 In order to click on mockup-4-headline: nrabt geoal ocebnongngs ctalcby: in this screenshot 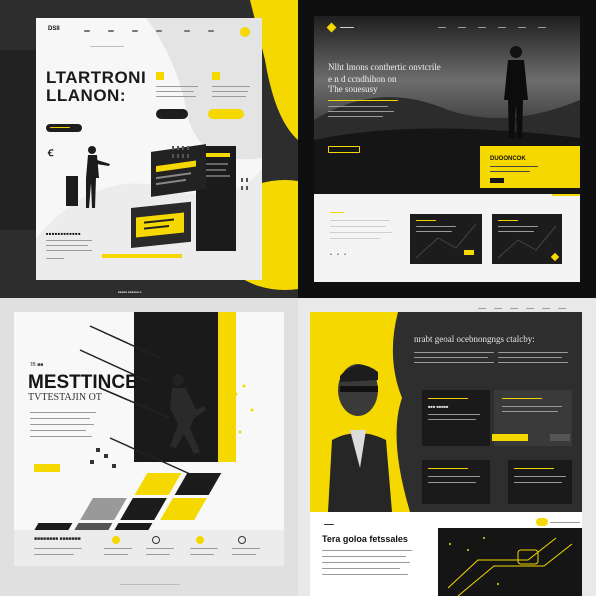, I will do `click(474, 339)`.